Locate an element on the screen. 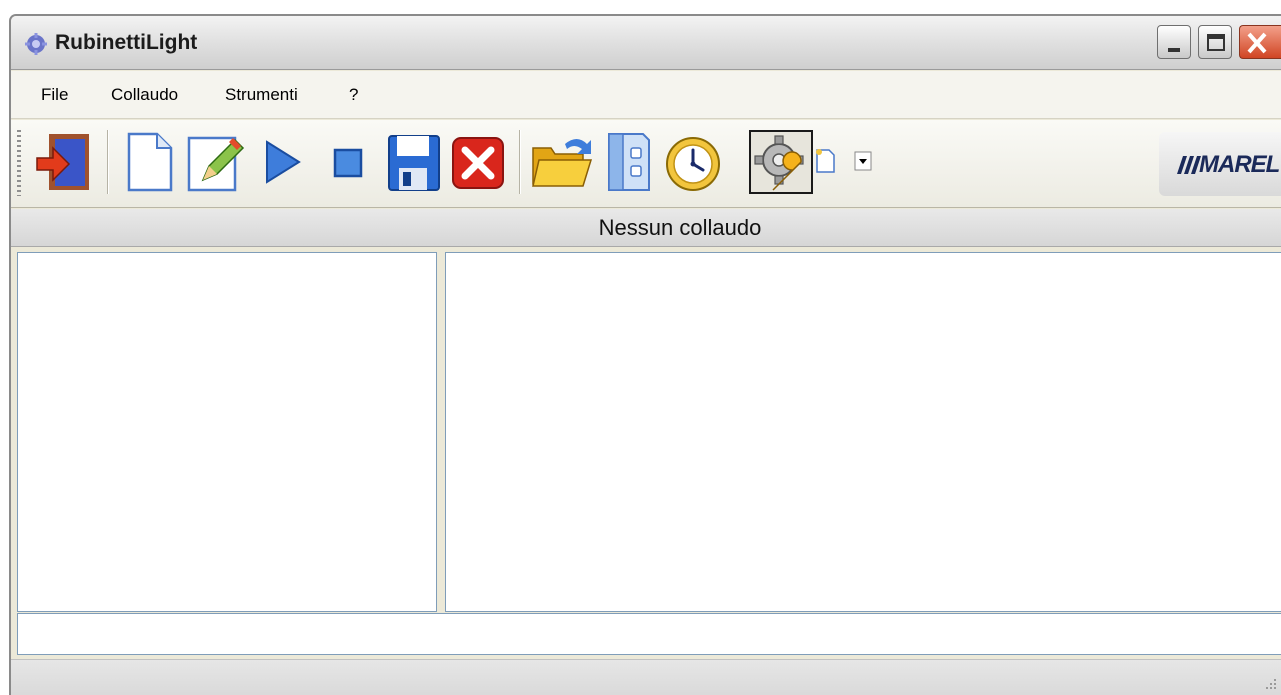 This screenshot has height=695, width=1281. archive-button is located at coordinates (627, 162).